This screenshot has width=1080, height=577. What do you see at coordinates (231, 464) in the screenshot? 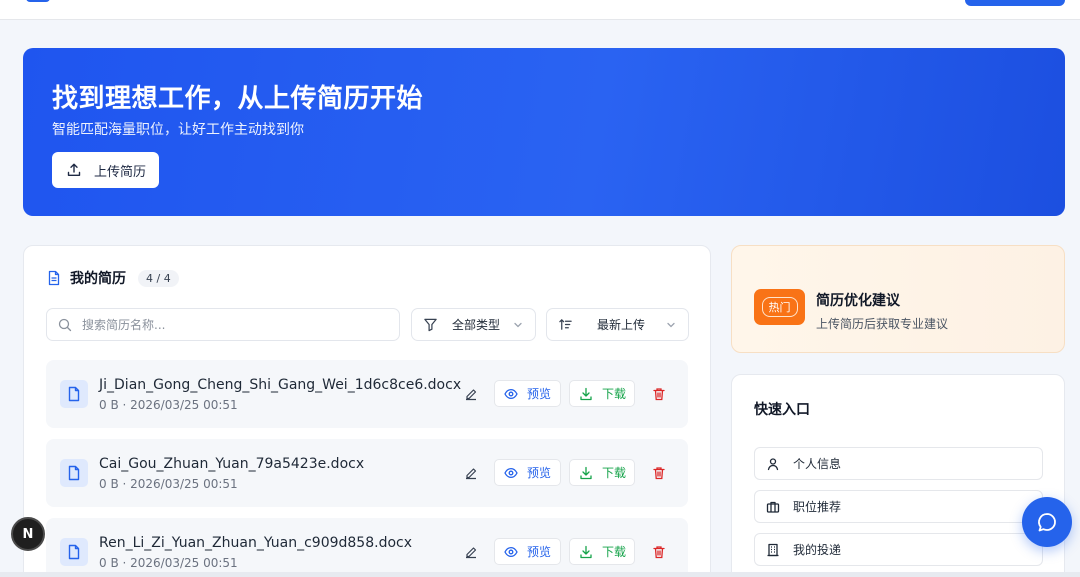
I see `resume-file-name: Cai_Gou_Zhuan_Yuan_79a5423e.docx` at bounding box center [231, 464].